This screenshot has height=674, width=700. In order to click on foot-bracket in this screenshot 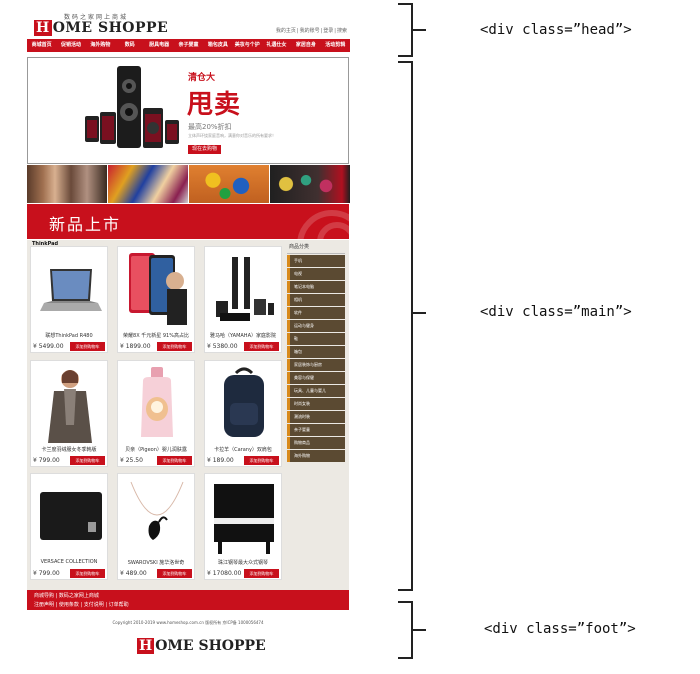, I will do `click(412, 630)`.